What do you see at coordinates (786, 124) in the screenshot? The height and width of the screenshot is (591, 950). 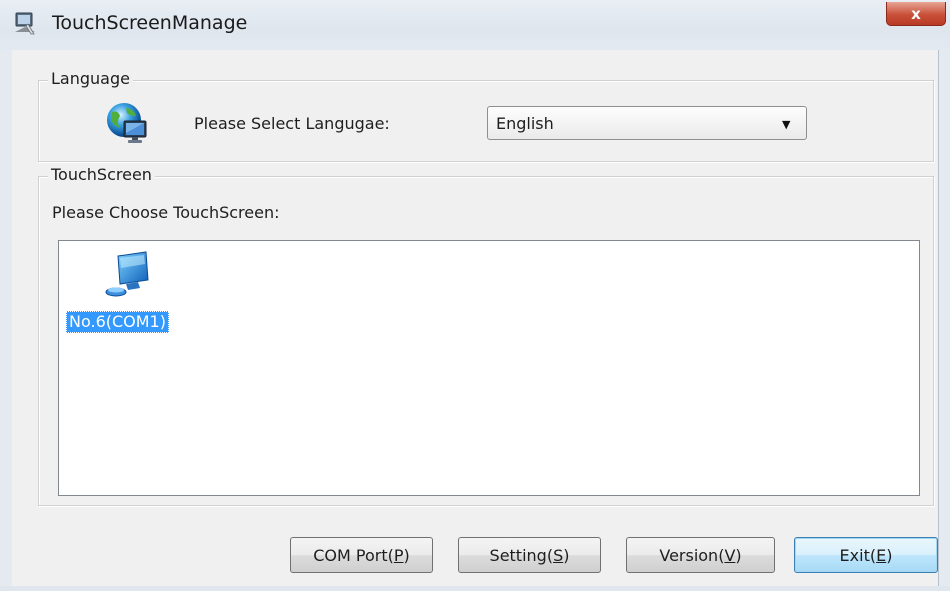 I see `chevron-down-icon: ▼` at bounding box center [786, 124].